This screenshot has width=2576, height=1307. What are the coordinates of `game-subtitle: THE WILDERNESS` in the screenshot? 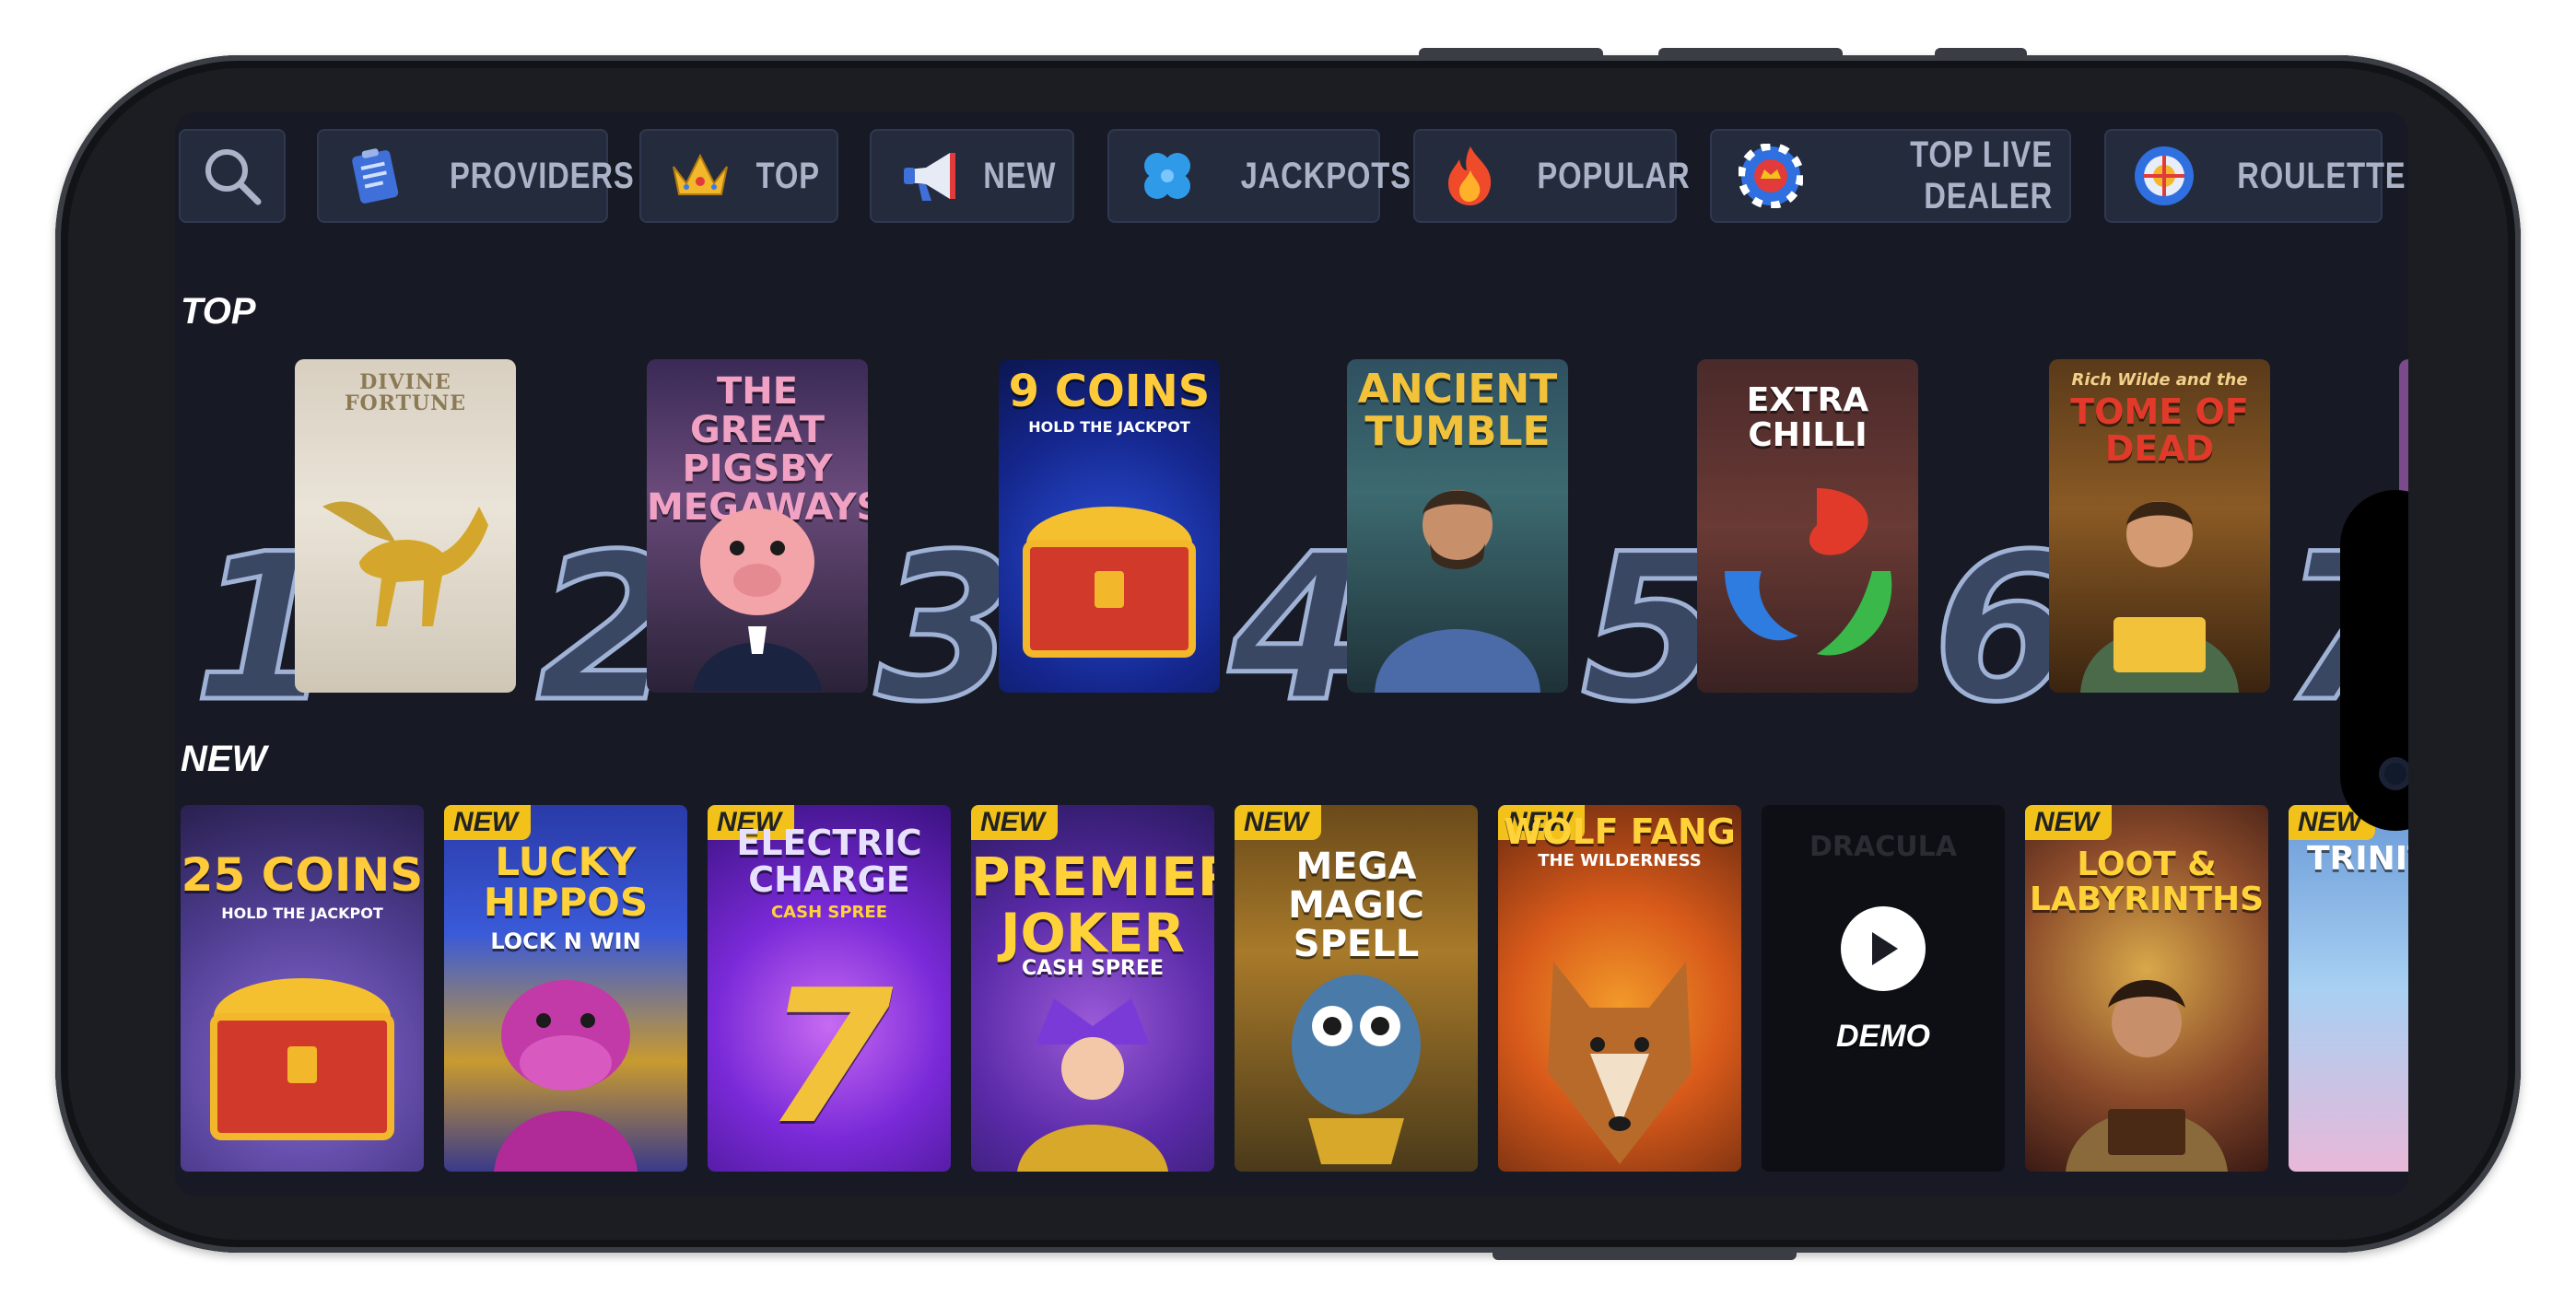 It's located at (1620, 860).